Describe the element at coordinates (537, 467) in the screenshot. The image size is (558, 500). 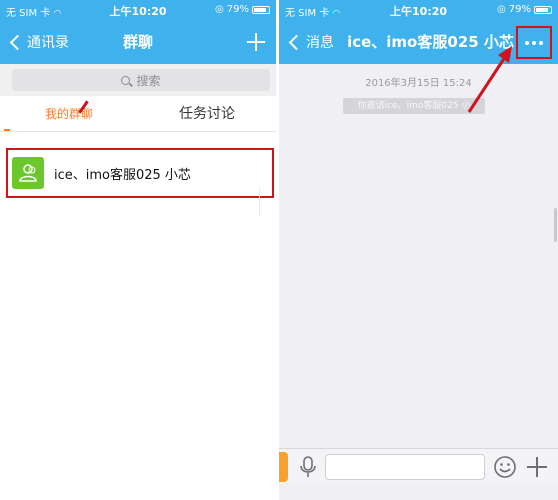
I see `add-icon` at that location.